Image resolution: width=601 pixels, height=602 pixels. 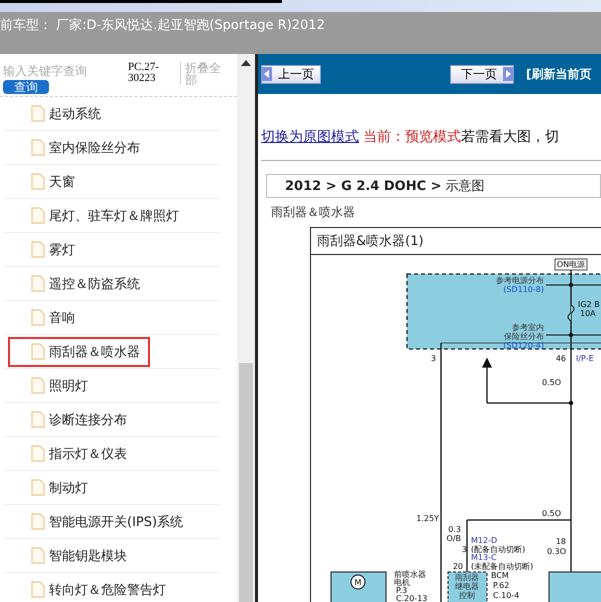 What do you see at coordinates (508, 74) in the screenshot?
I see `right-arrow-icon` at bounding box center [508, 74].